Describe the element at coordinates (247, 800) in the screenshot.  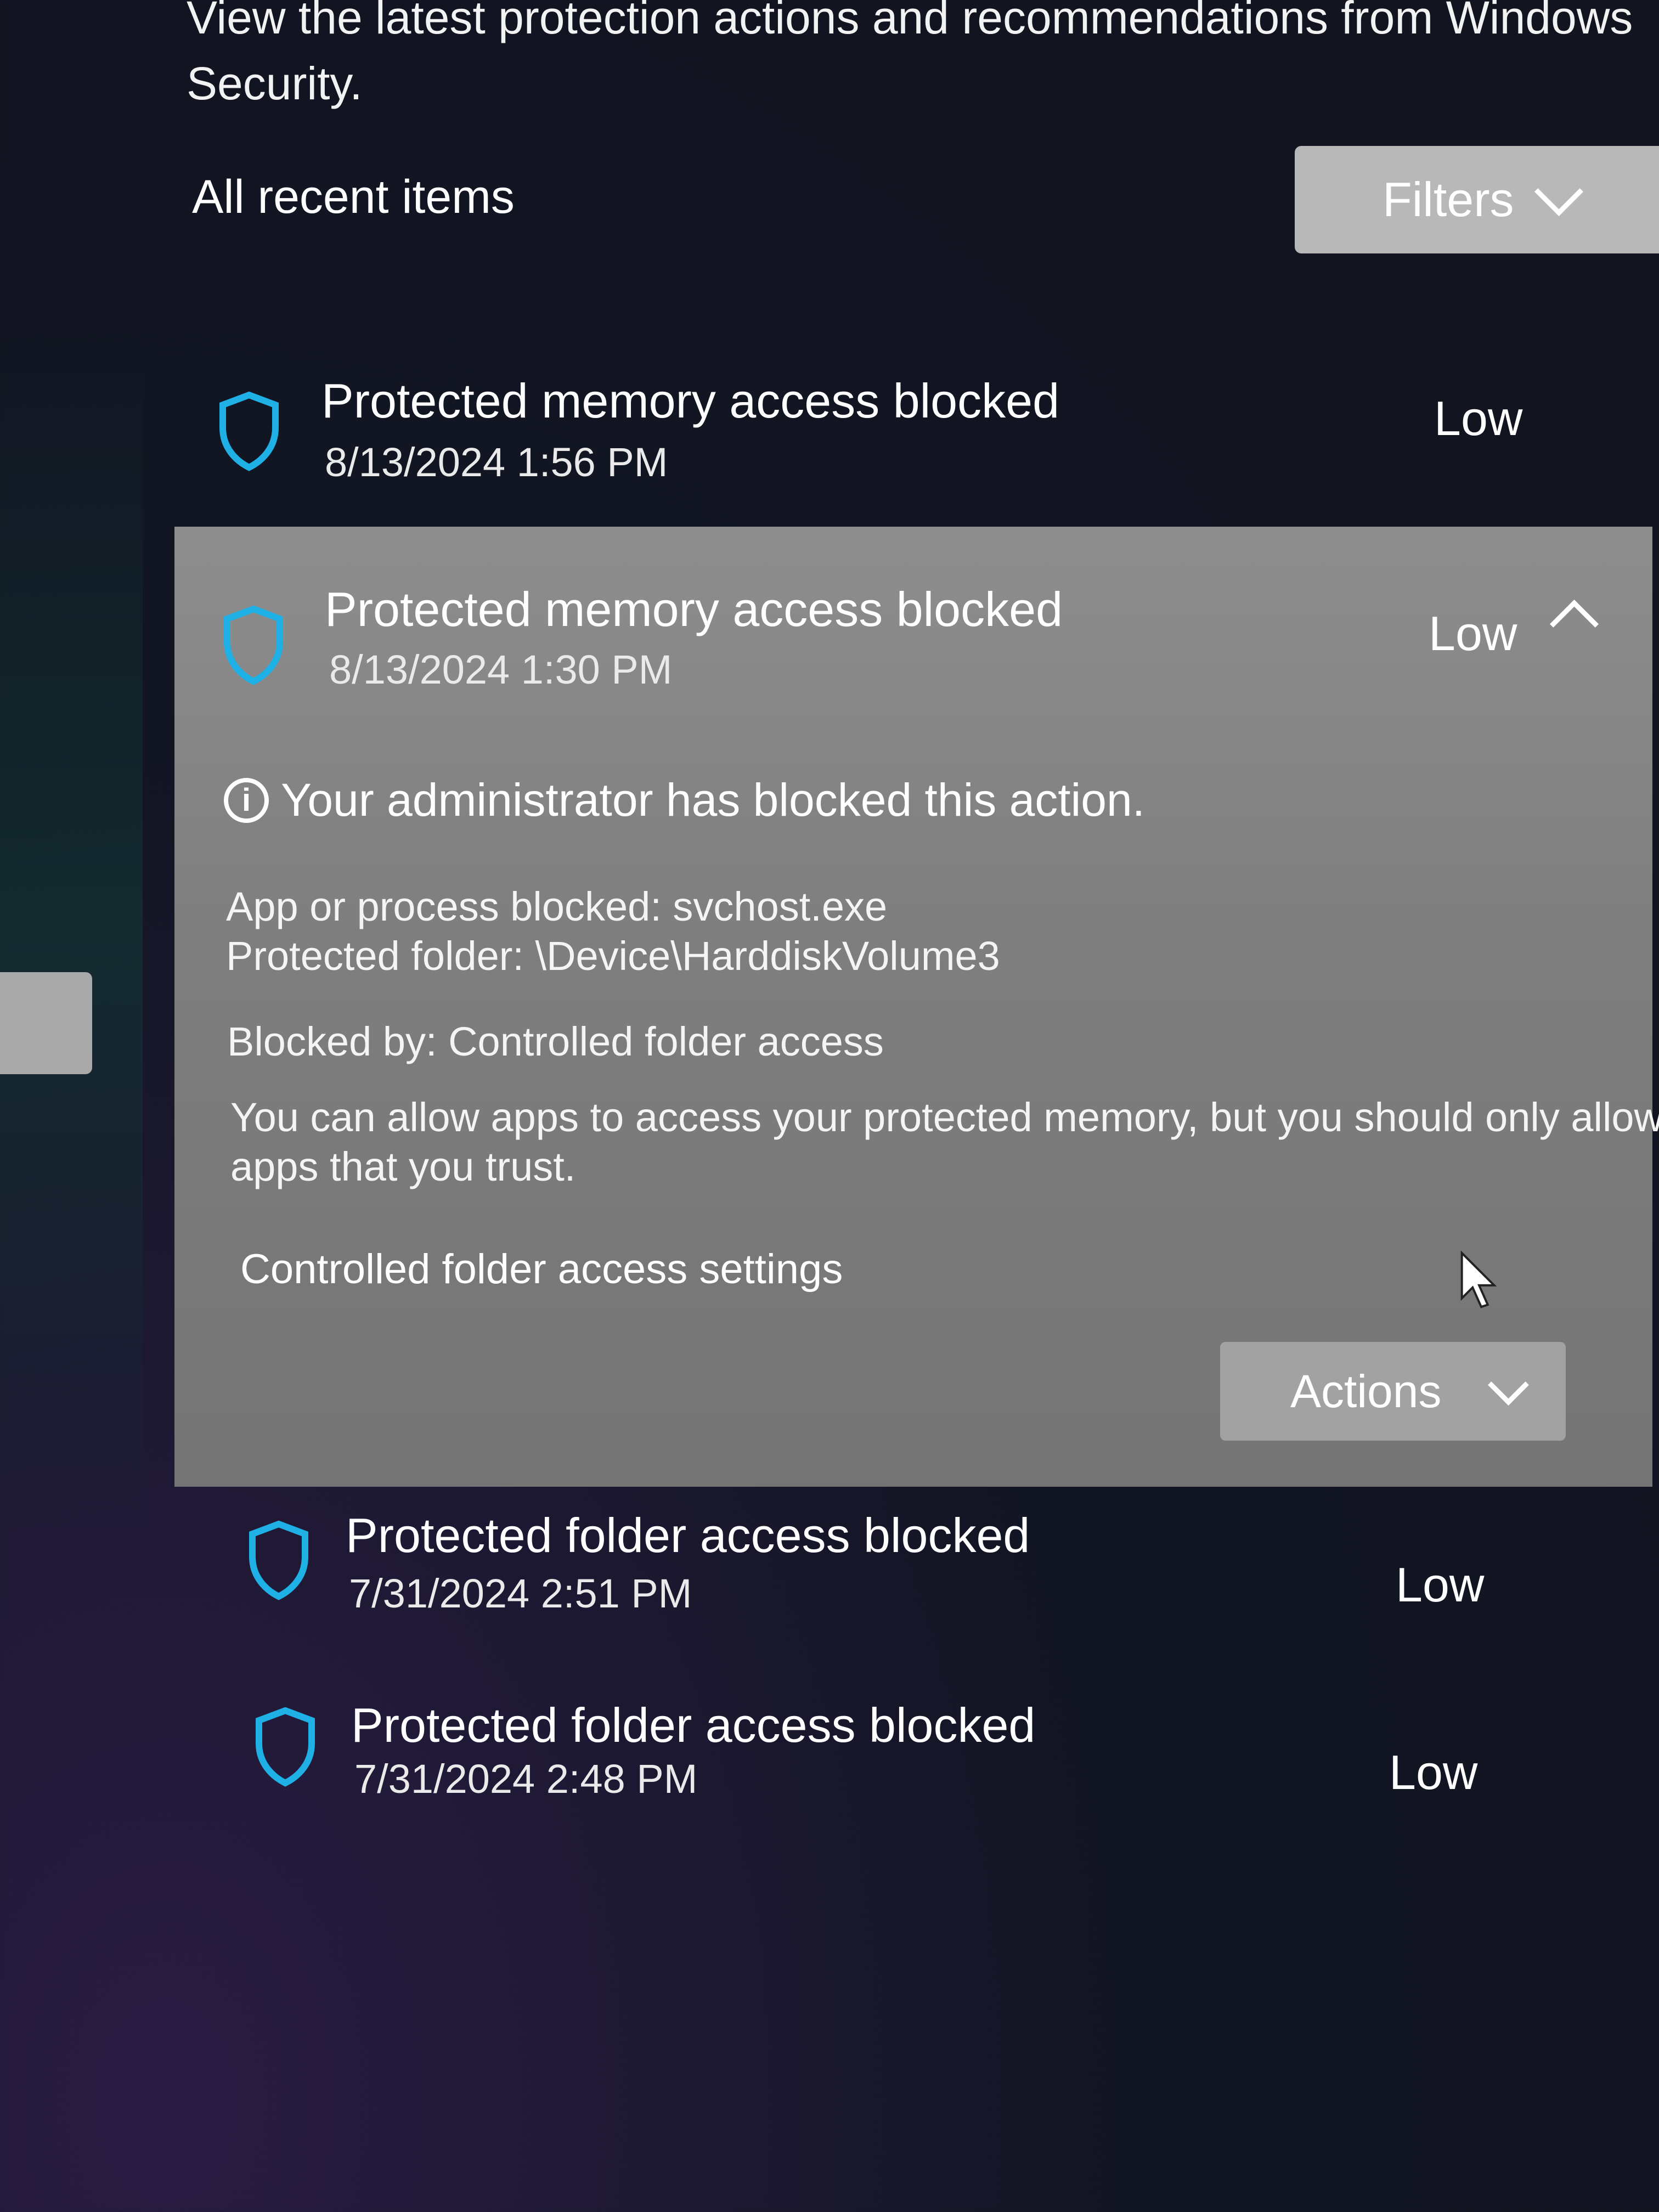
I see `info-icon: i` at that location.